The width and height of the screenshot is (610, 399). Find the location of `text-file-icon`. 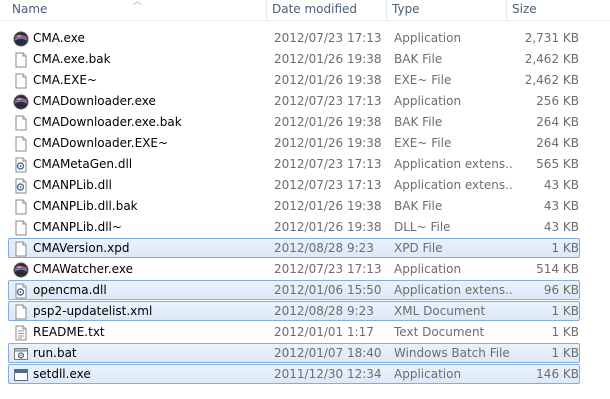

text-file-icon is located at coordinates (21, 333).